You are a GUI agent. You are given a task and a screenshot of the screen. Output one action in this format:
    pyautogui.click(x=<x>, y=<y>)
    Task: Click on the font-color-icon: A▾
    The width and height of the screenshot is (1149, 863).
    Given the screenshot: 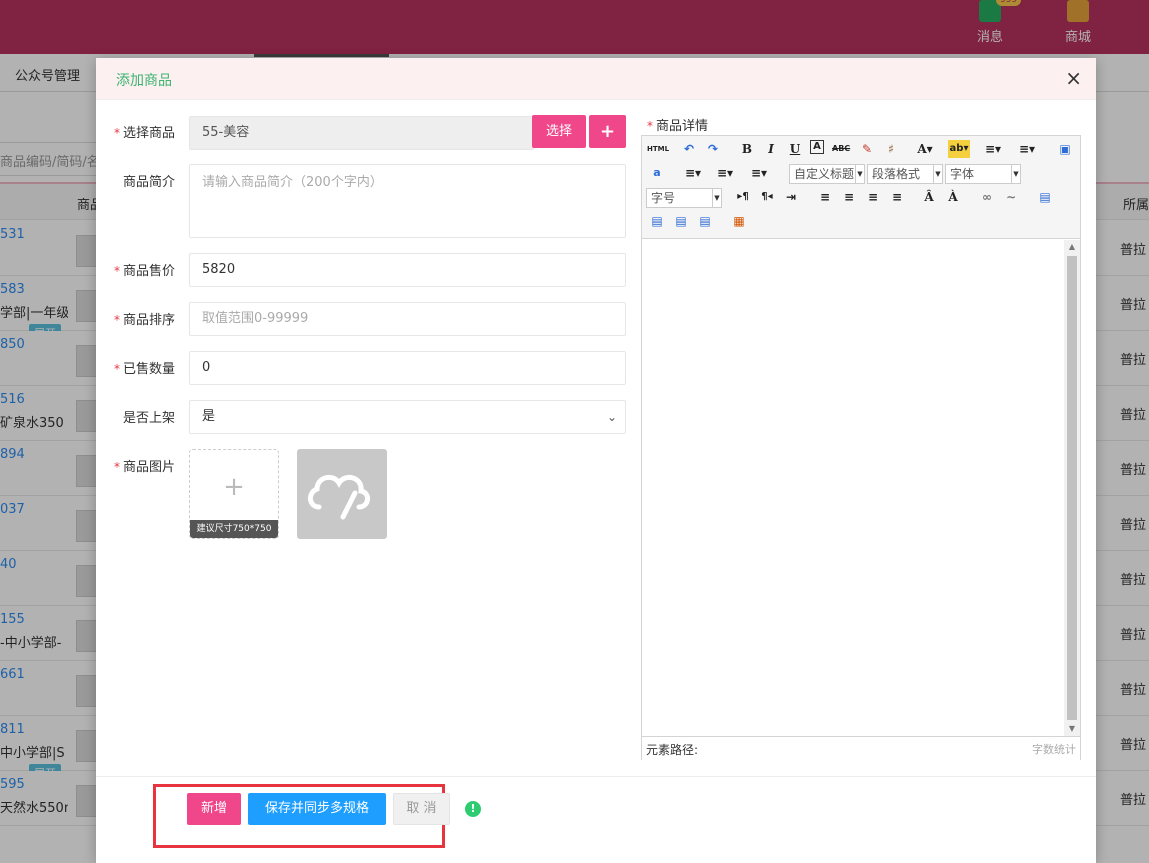 What is the action you would take?
    pyautogui.click(x=925, y=149)
    